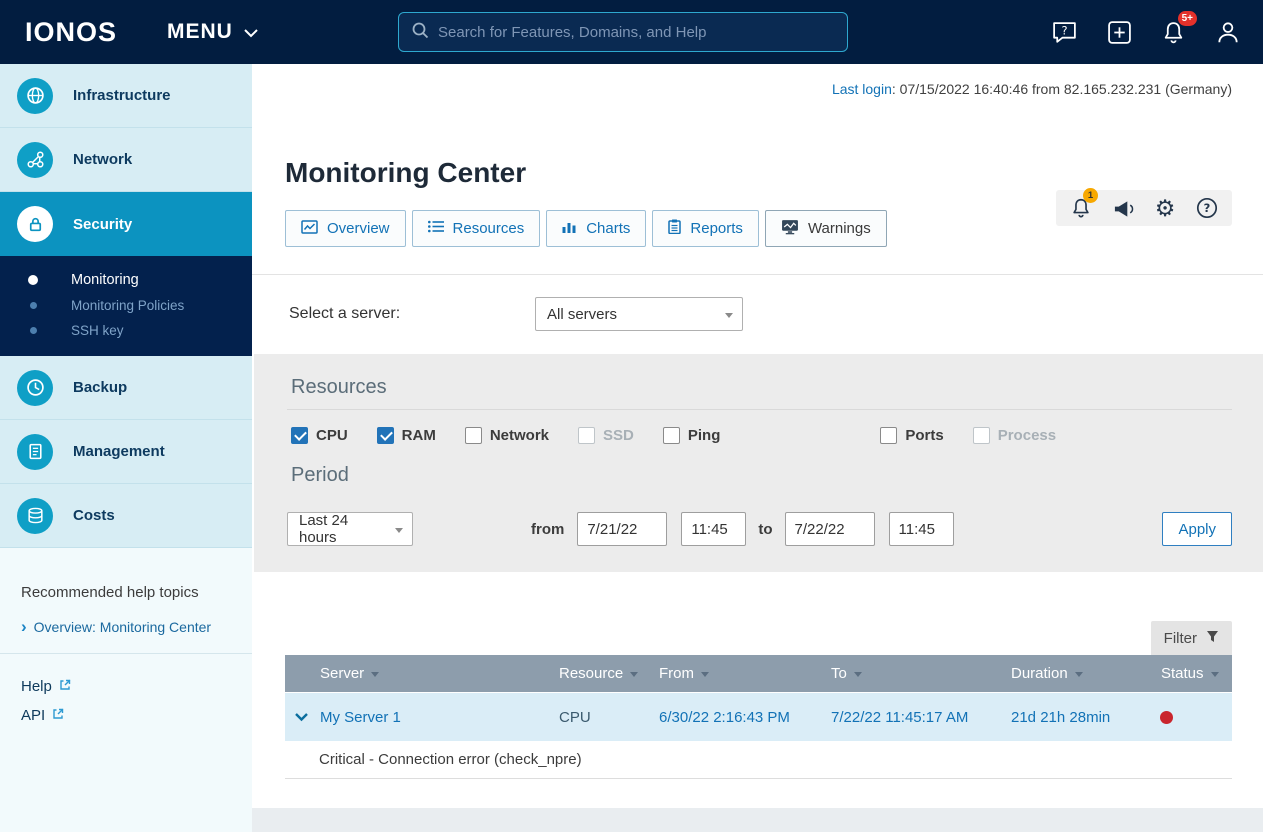  What do you see at coordinates (839, 673) in the screenshot?
I see `column-label: To` at bounding box center [839, 673].